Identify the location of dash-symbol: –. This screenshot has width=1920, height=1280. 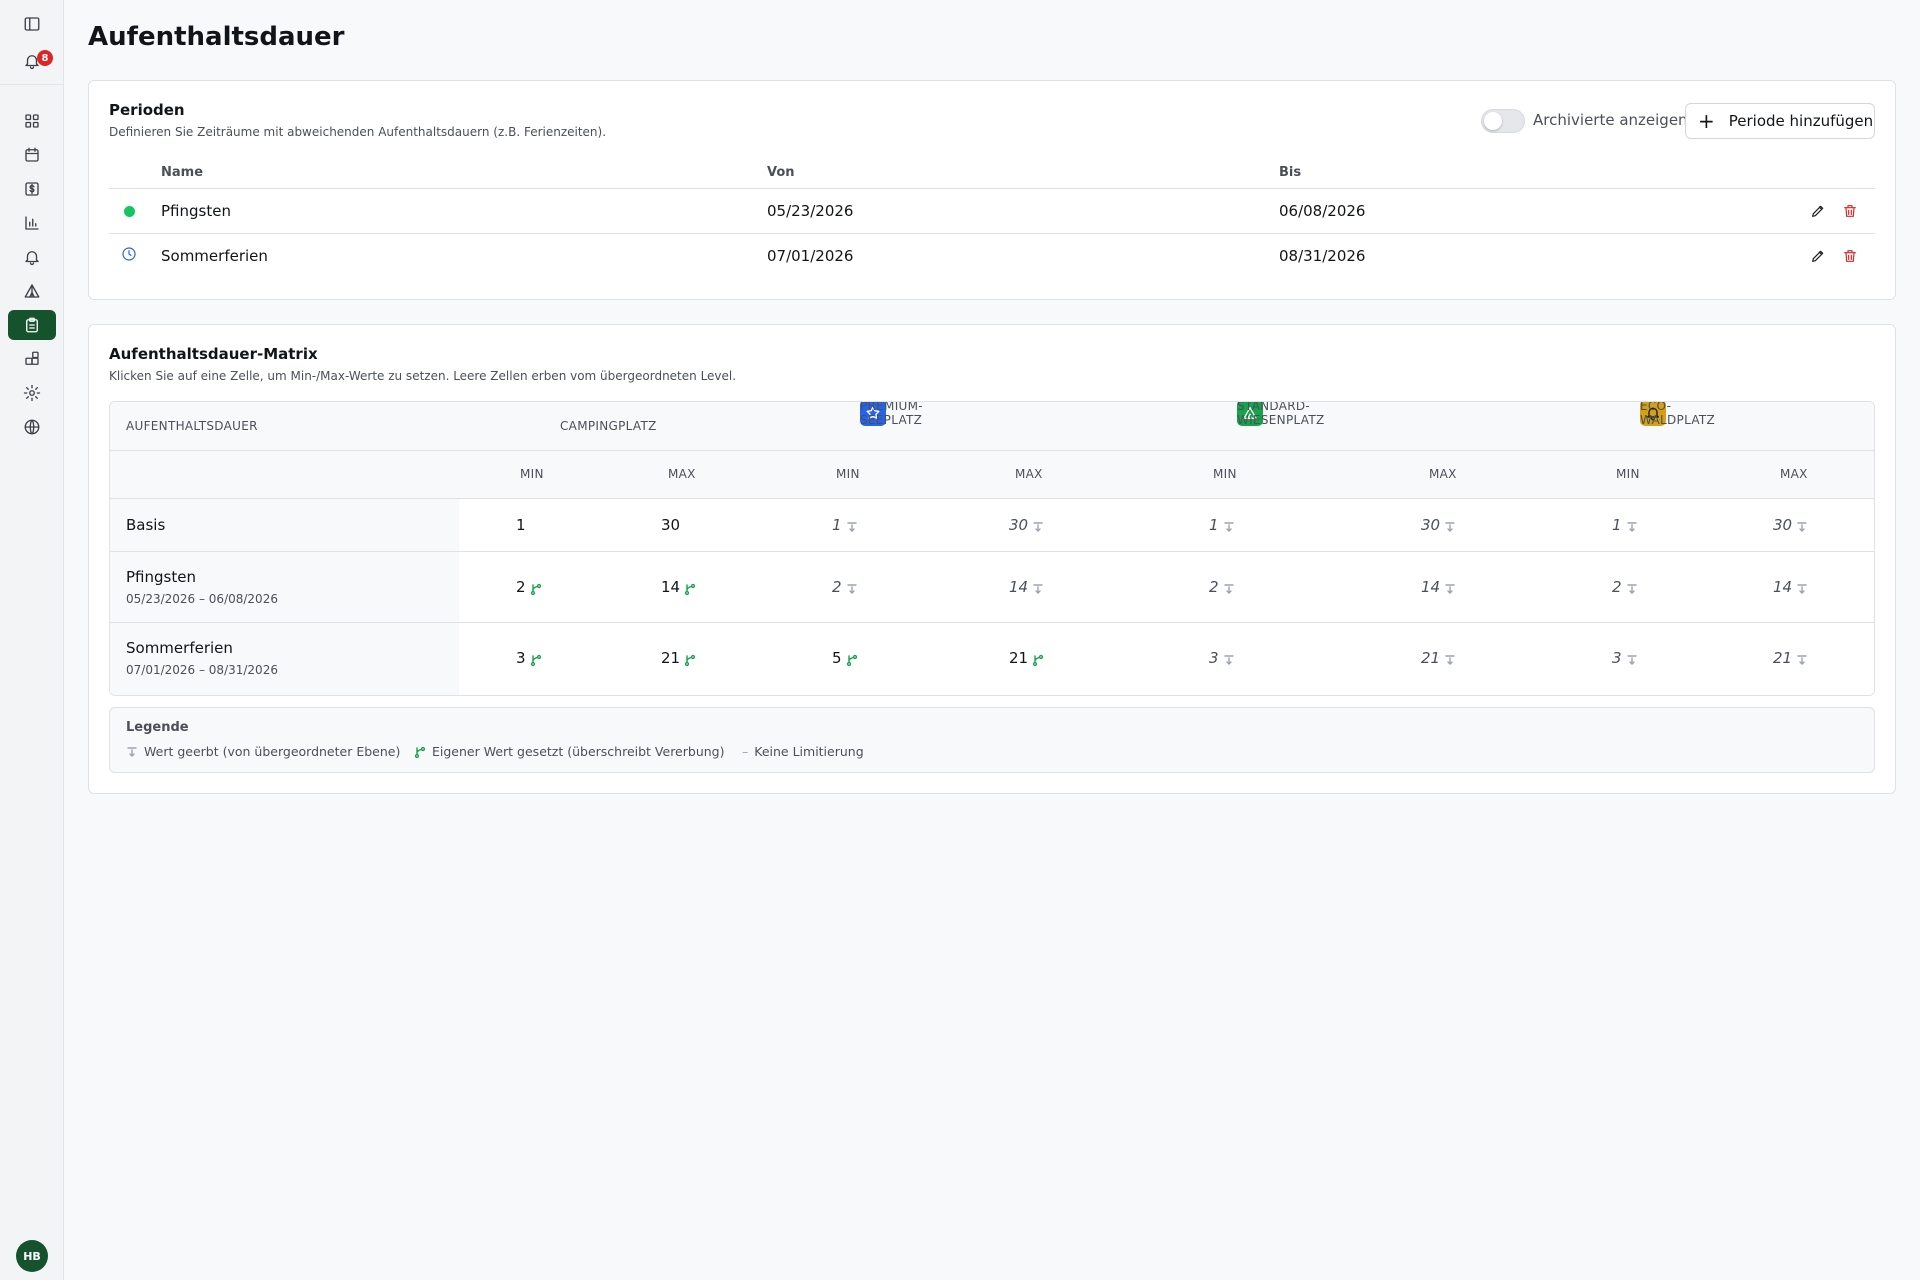
(745, 751).